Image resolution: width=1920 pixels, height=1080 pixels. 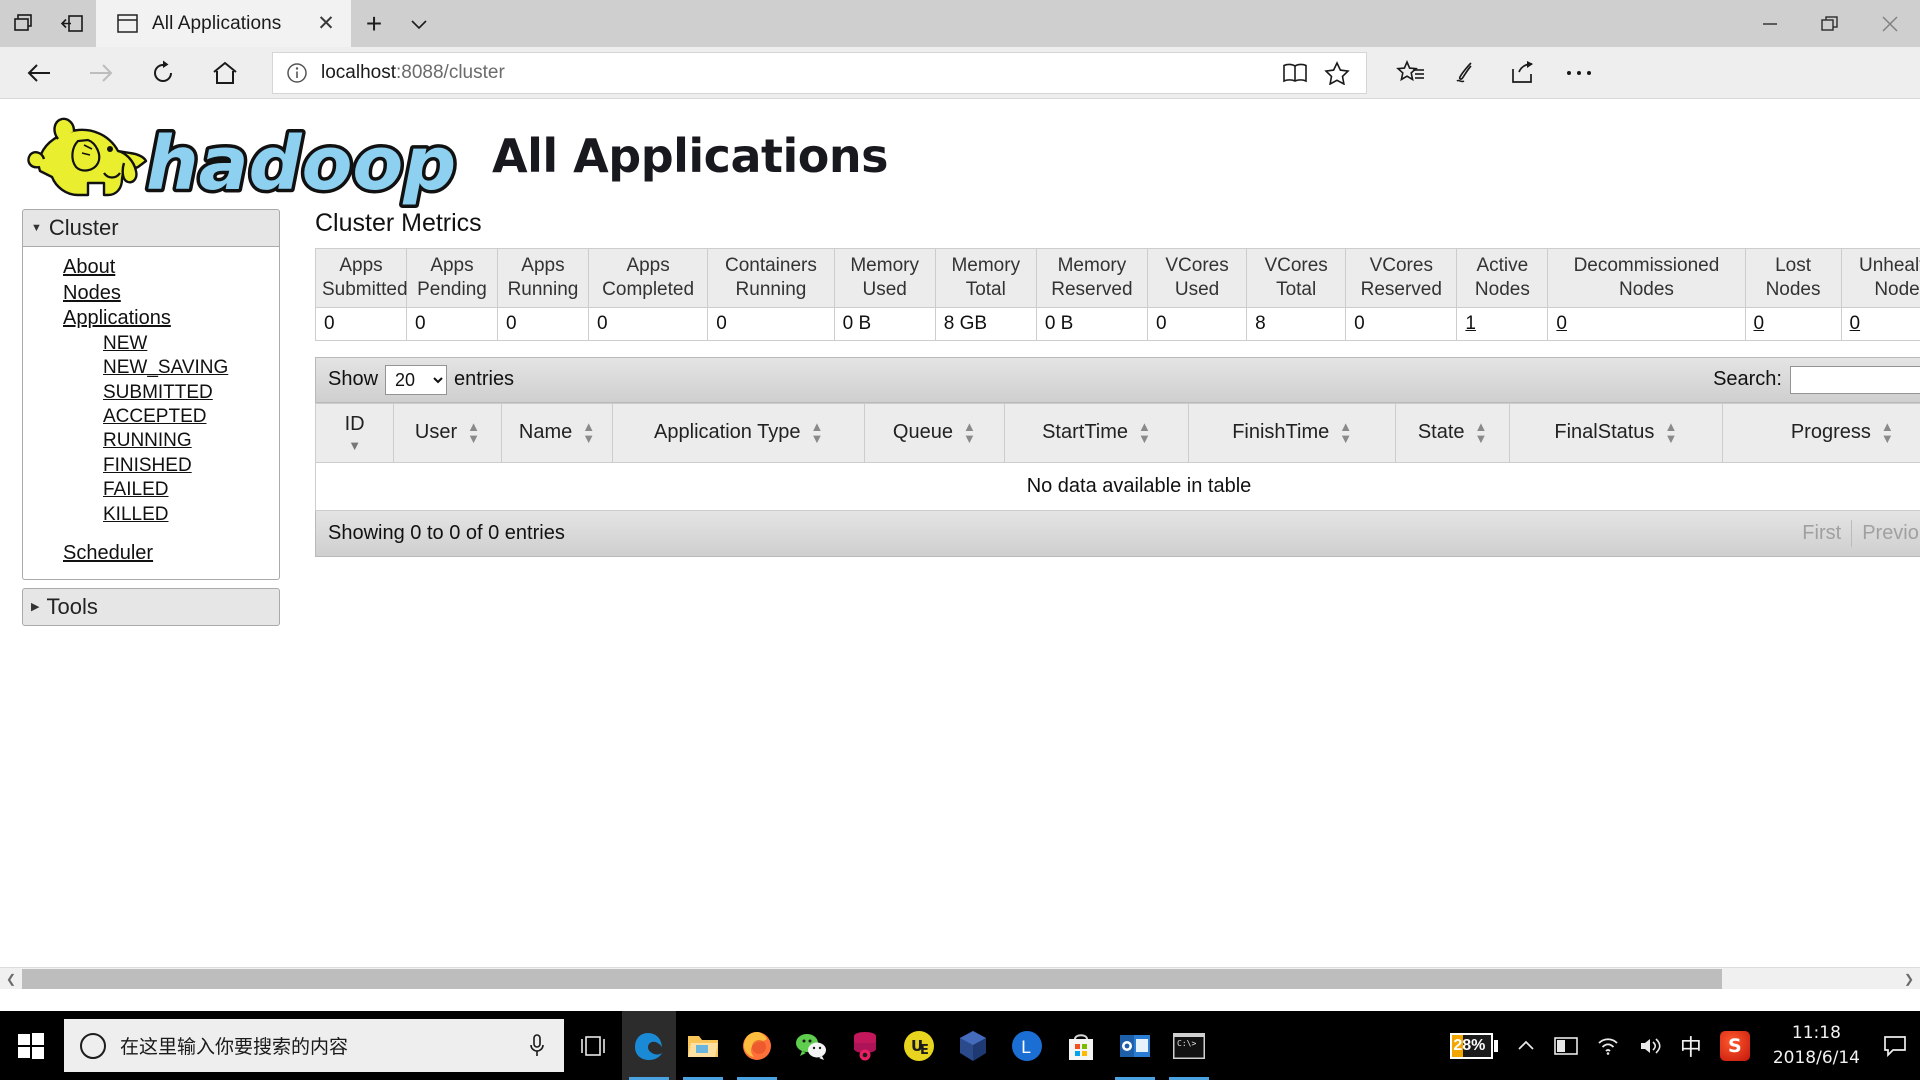 I want to click on share-icon, so click(x=1523, y=73).